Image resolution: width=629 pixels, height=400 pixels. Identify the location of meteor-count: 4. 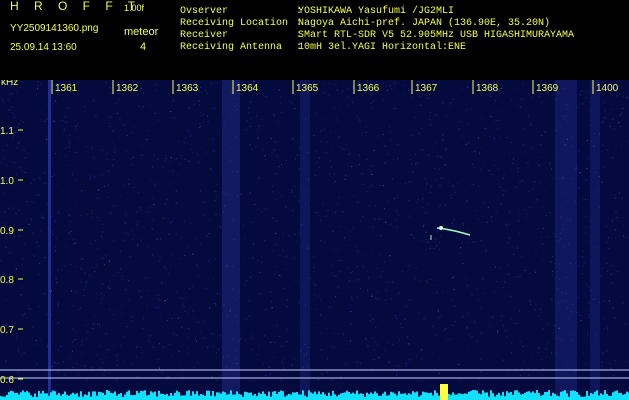
(143, 47).